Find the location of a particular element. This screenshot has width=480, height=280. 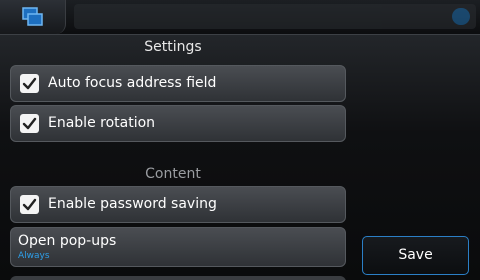

password-saving-checkbox is located at coordinates (29, 204).